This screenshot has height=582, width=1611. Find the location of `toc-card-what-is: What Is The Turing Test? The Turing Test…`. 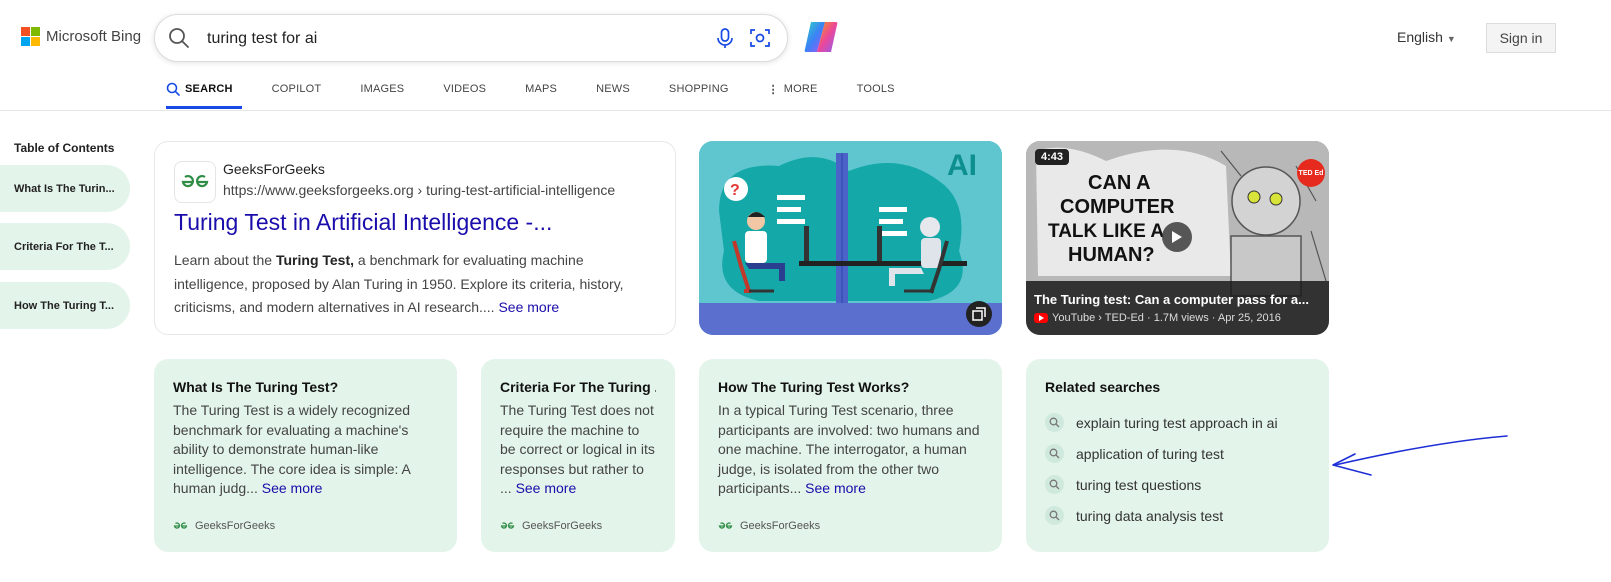

toc-card-what-is: What Is The Turing Test? The Turing Test… is located at coordinates (305, 455).